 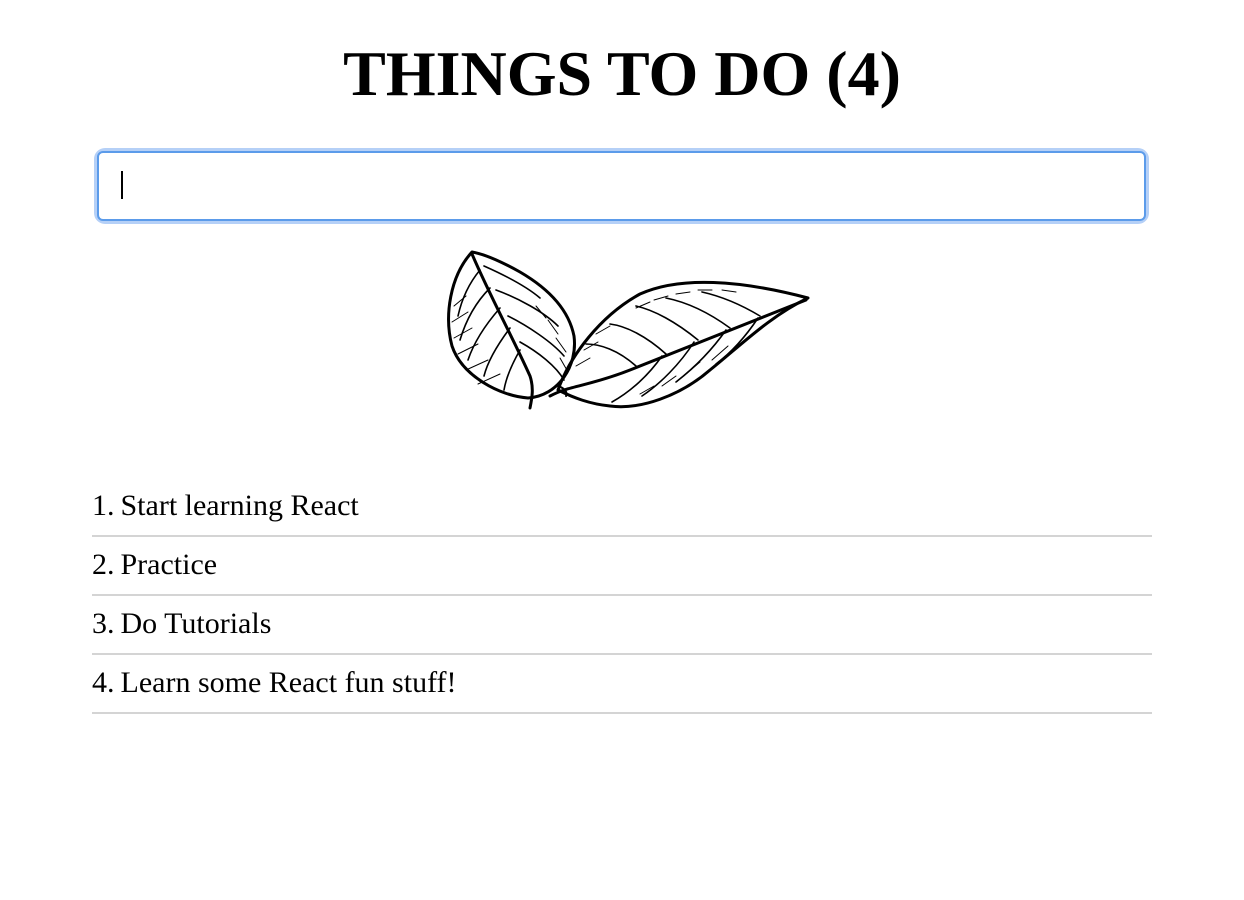 I want to click on leaves-icon, so click(x=628, y=330).